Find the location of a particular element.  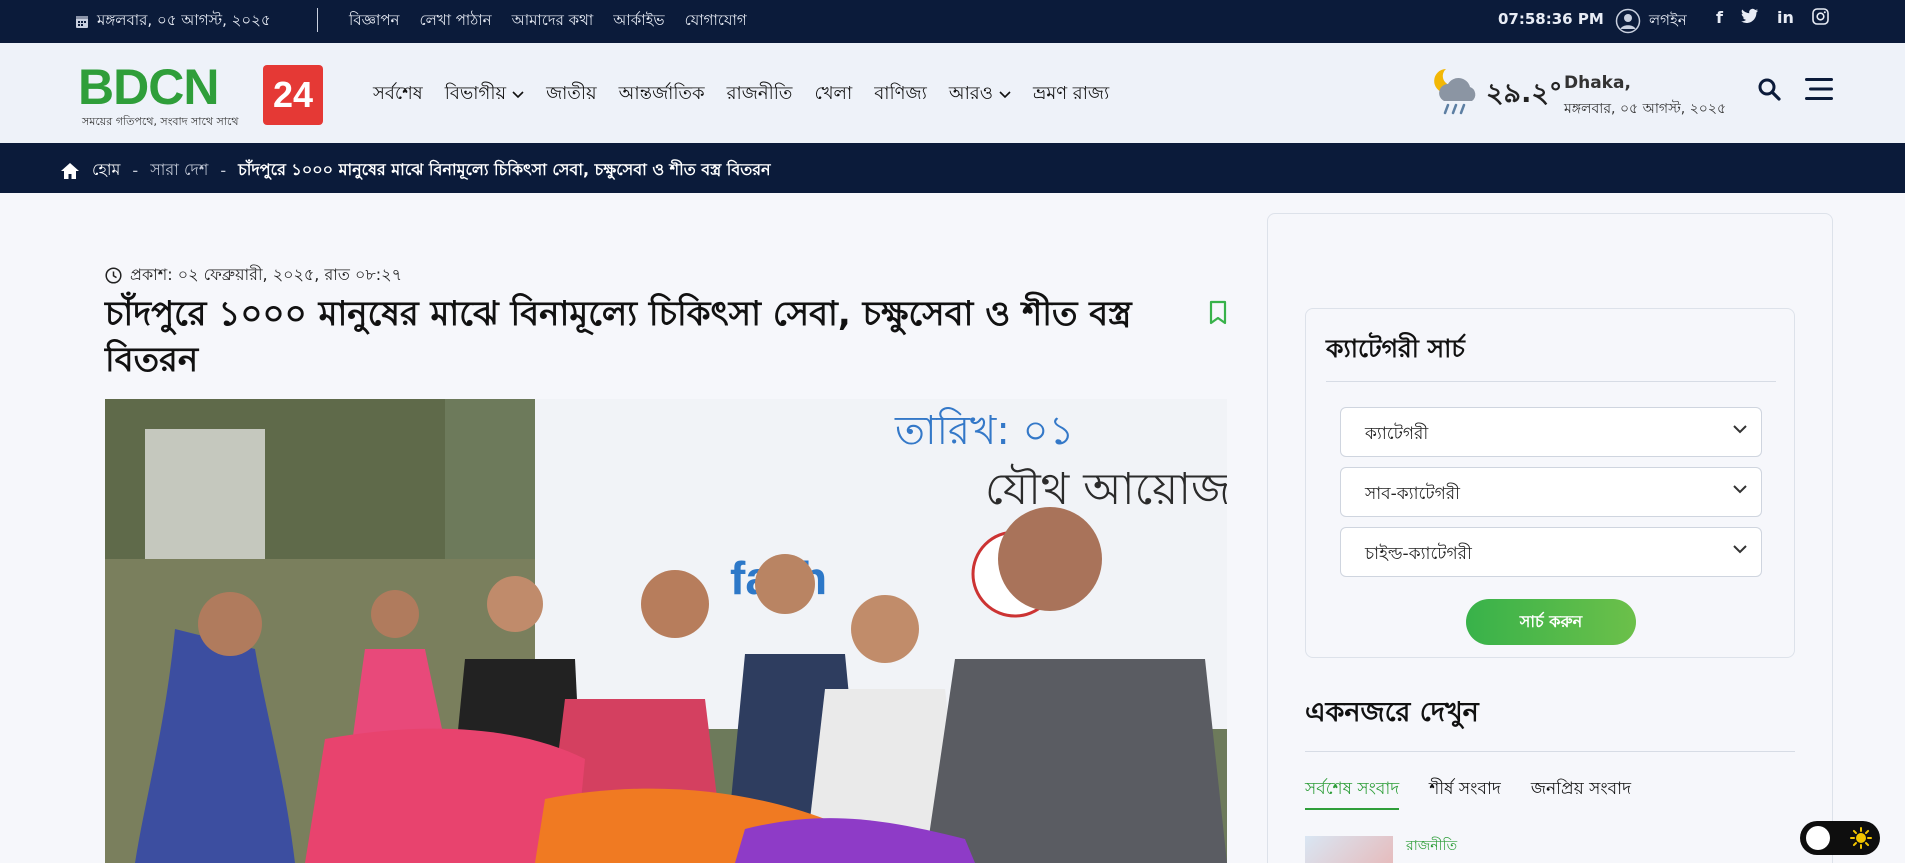

category-select: ক্যাটেগরী is located at coordinates (1551, 432).